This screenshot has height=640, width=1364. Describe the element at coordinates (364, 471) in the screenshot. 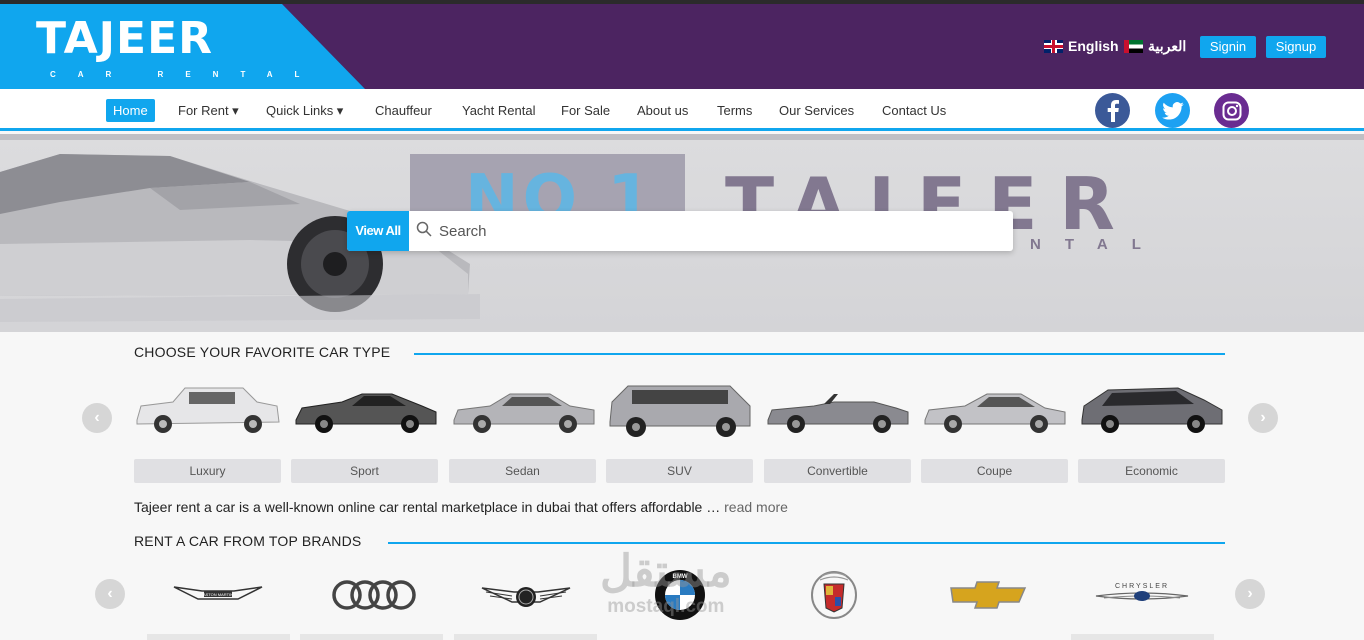

I see `car-type-sport: Sport` at that location.